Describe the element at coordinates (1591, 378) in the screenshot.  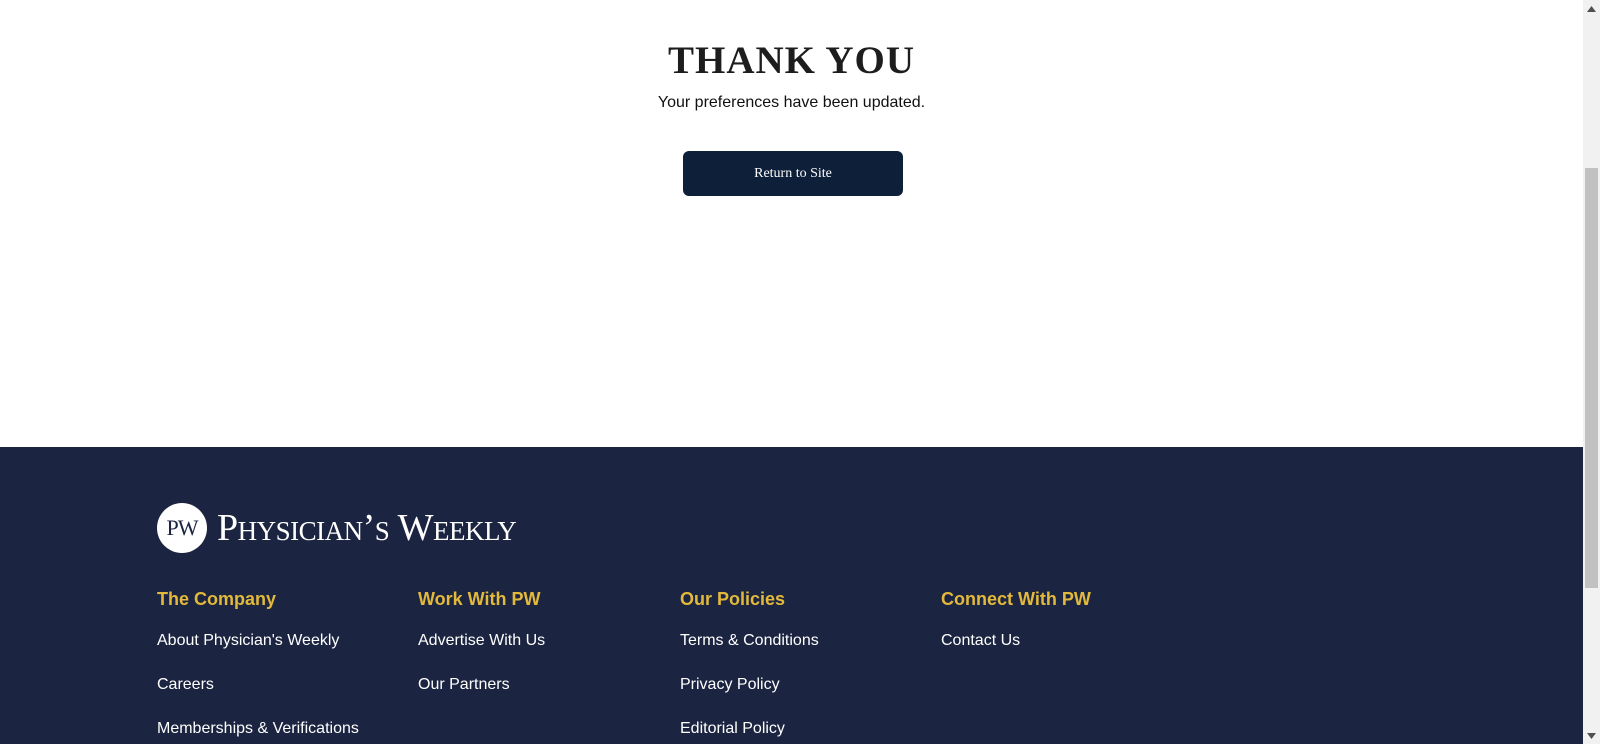
I see `scrollbar-thumb` at that location.